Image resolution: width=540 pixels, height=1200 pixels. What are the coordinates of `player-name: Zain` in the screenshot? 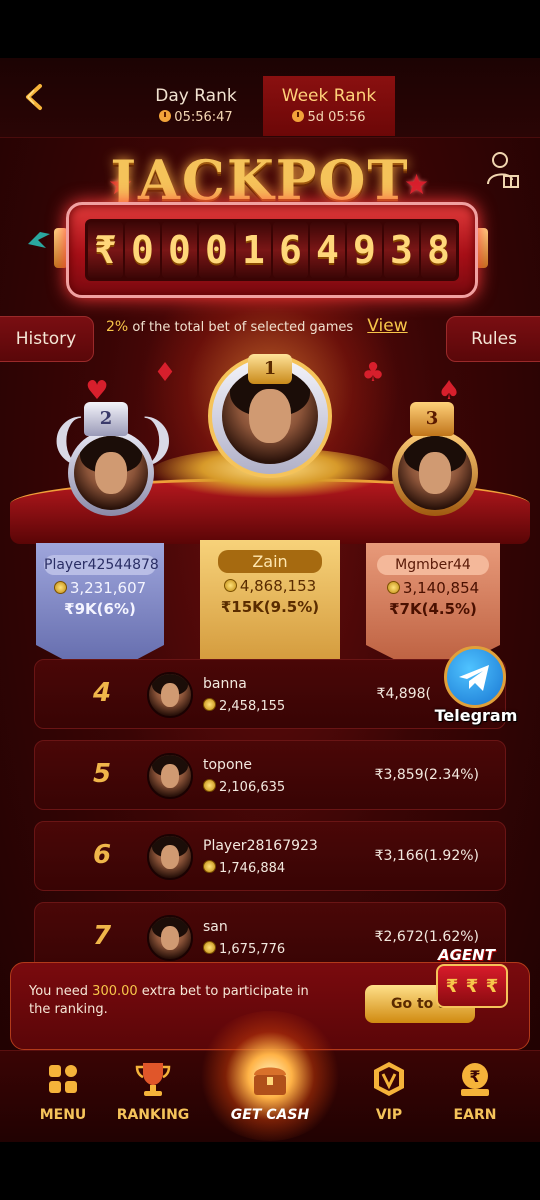 It's located at (270, 561).